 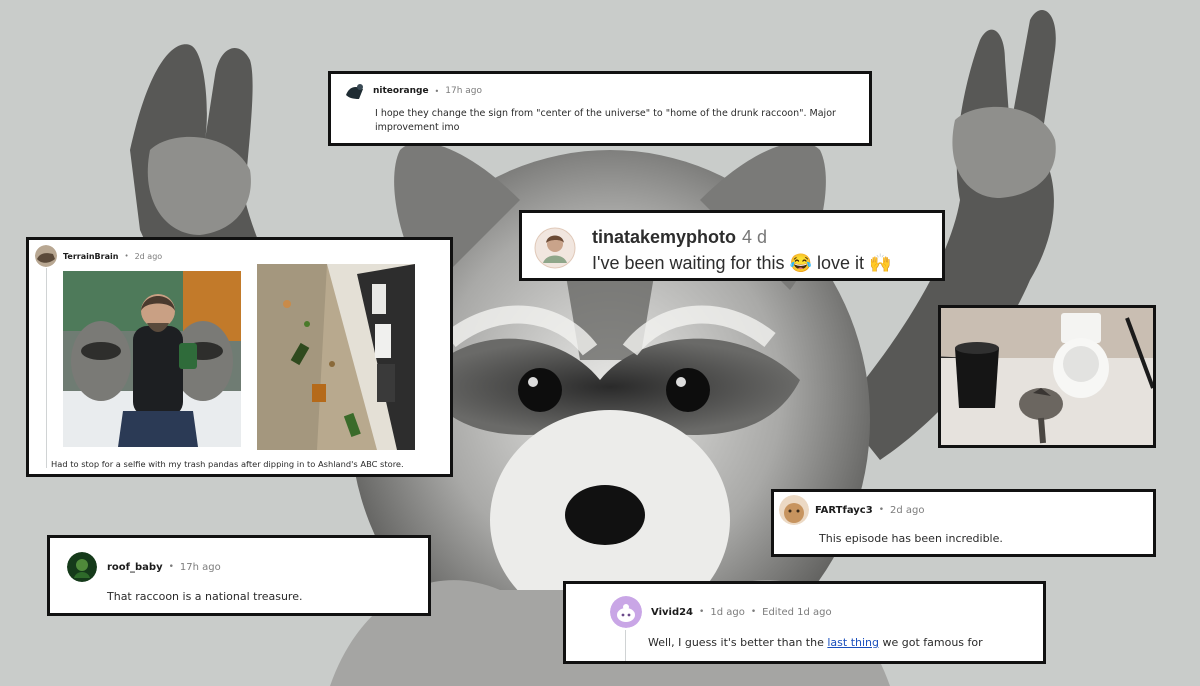 What do you see at coordinates (755, 237) in the screenshot?
I see `comment-timestamp: 4 d` at bounding box center [755, 237].